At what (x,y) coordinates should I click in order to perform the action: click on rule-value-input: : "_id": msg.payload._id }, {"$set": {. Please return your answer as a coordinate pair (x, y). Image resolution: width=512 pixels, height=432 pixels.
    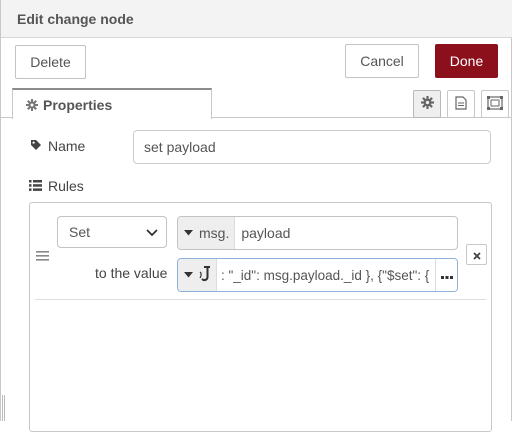
    Looking at the image, I should click on (317, 275).